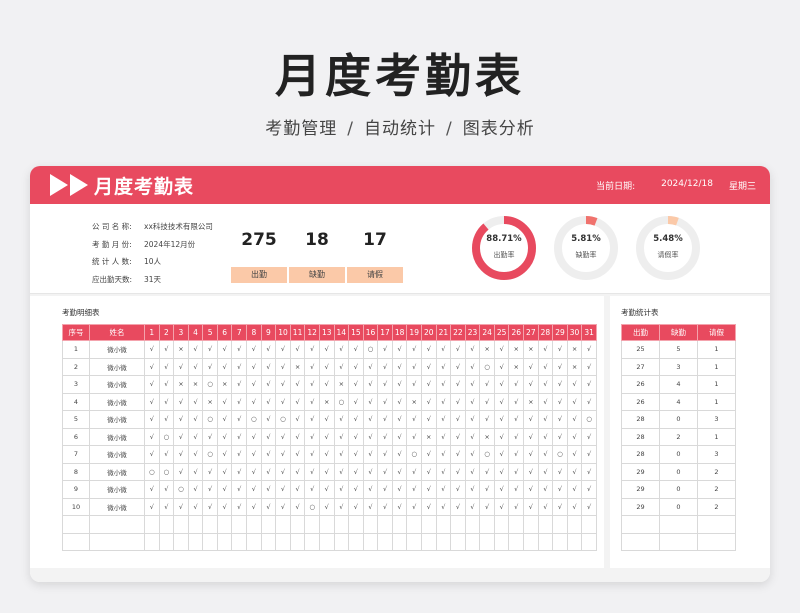 This screenshot has height=613, width=800. Describe the element at coordinates (640, 312) in the screenshot. I see `statistics-title: 考勤统计表` at that location.